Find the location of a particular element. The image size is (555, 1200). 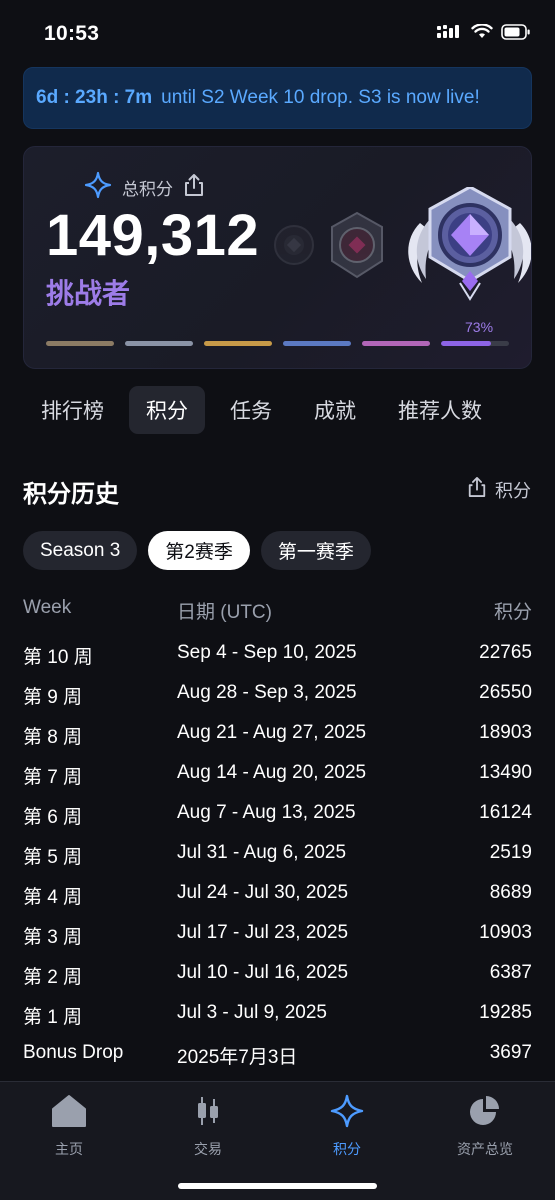

row-date: Sep 4 - Sep 10, 2025 is located at coordinates (267, 652).